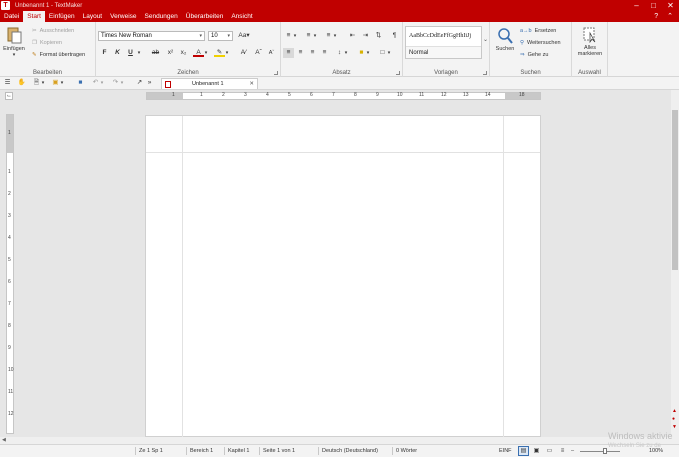 The height and width of the screenshot is (457, 679). I want to click on open-dropdown-icon: ▾, so click(62, 83).